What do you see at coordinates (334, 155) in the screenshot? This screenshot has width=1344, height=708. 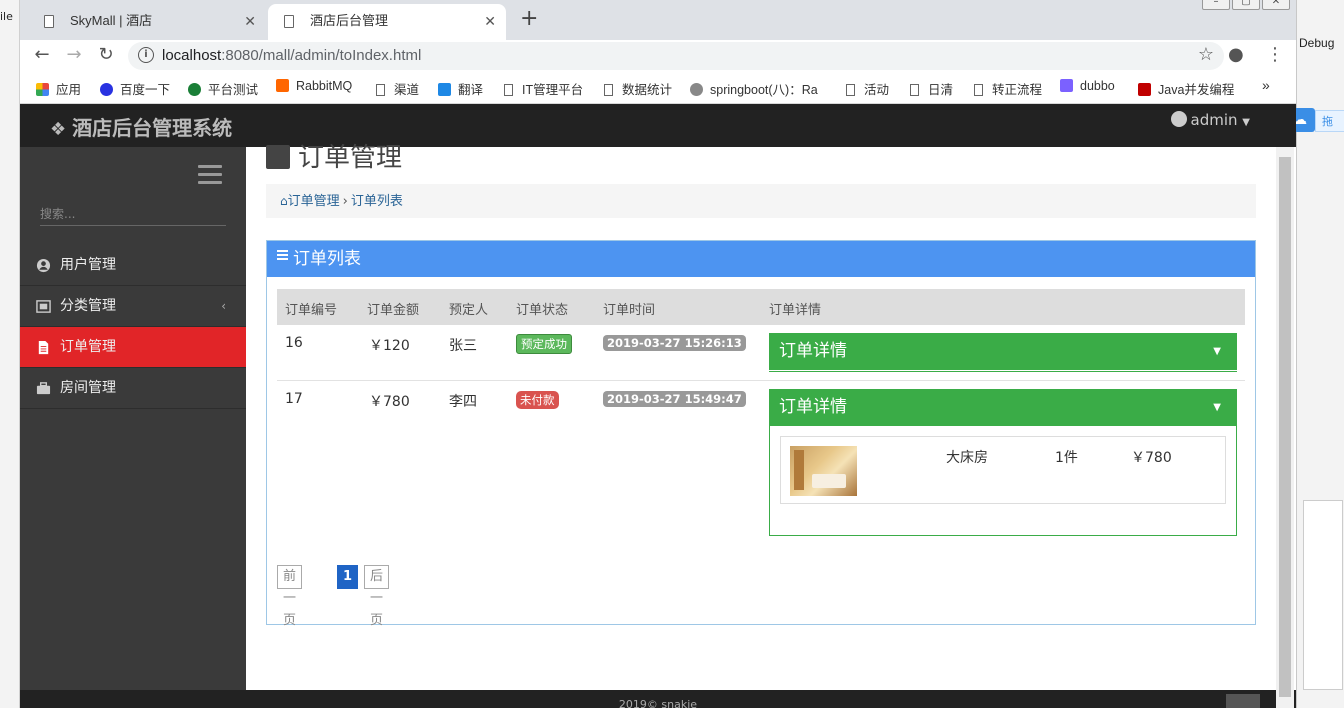 I see `page-title: 订单管理` at bounding box center [334, 155].